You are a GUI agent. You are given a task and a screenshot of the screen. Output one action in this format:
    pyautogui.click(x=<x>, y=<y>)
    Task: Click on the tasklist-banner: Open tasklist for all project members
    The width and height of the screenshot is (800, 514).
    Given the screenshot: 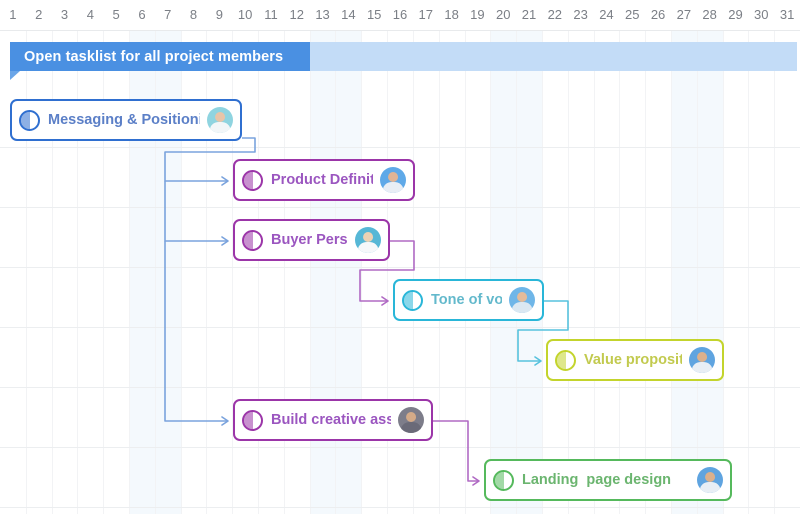 What is the action you would take?
    pyautogui.click(x=405, y=62)
    